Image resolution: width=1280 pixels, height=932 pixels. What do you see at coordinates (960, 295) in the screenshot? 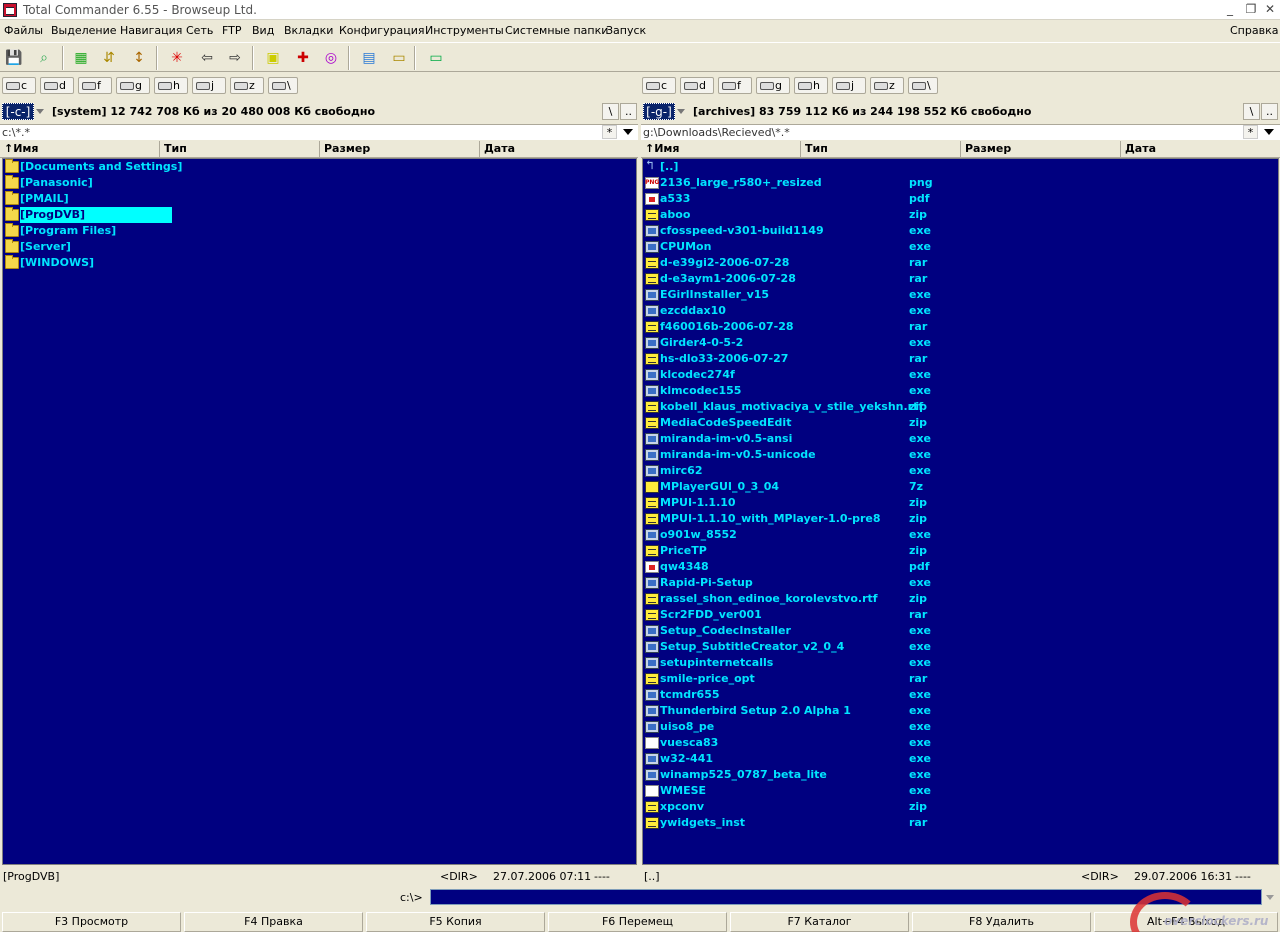
I see `file-row: EGirlInstaller_v15 exe` at bounding box center [960, 295].